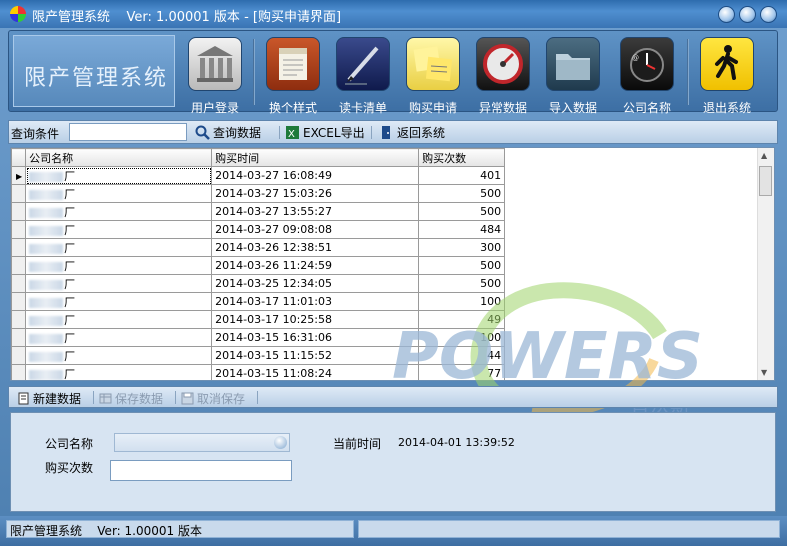 The height and width of the screenshot is (546, 787). What do you see at coordinates (462, 229) in the screenshot?
I see `cell-purchase-count: 484` at bounding box center [462, 229].